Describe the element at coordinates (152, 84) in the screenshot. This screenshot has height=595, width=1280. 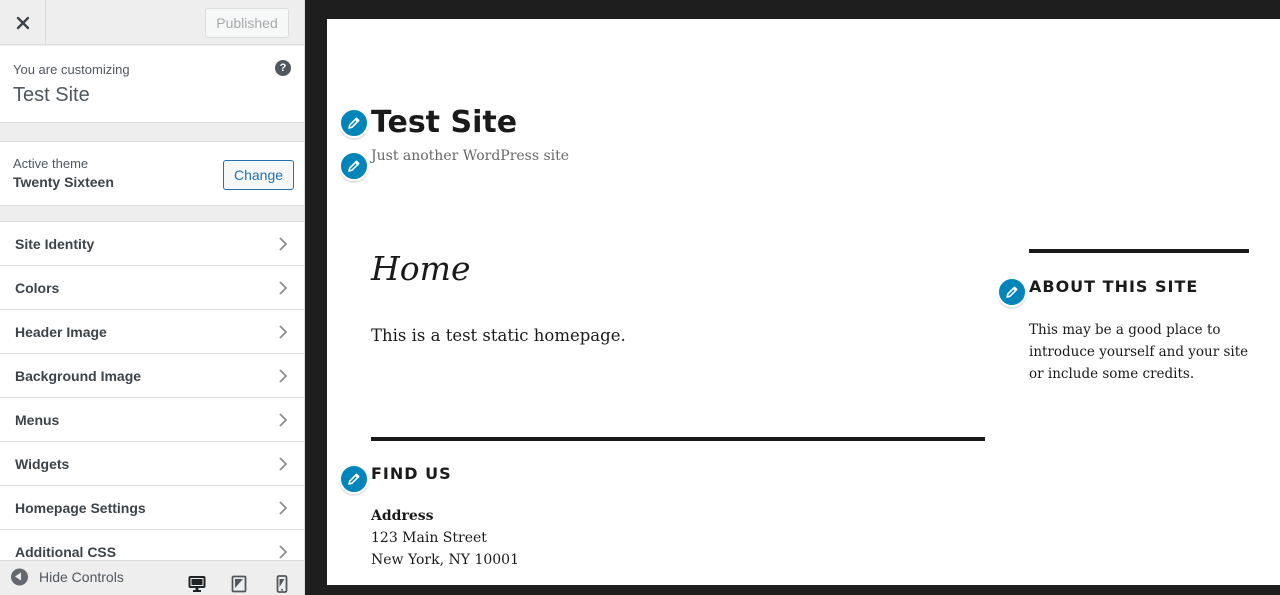
I see `customize-info: You are customizing Test Site ?` at that location.